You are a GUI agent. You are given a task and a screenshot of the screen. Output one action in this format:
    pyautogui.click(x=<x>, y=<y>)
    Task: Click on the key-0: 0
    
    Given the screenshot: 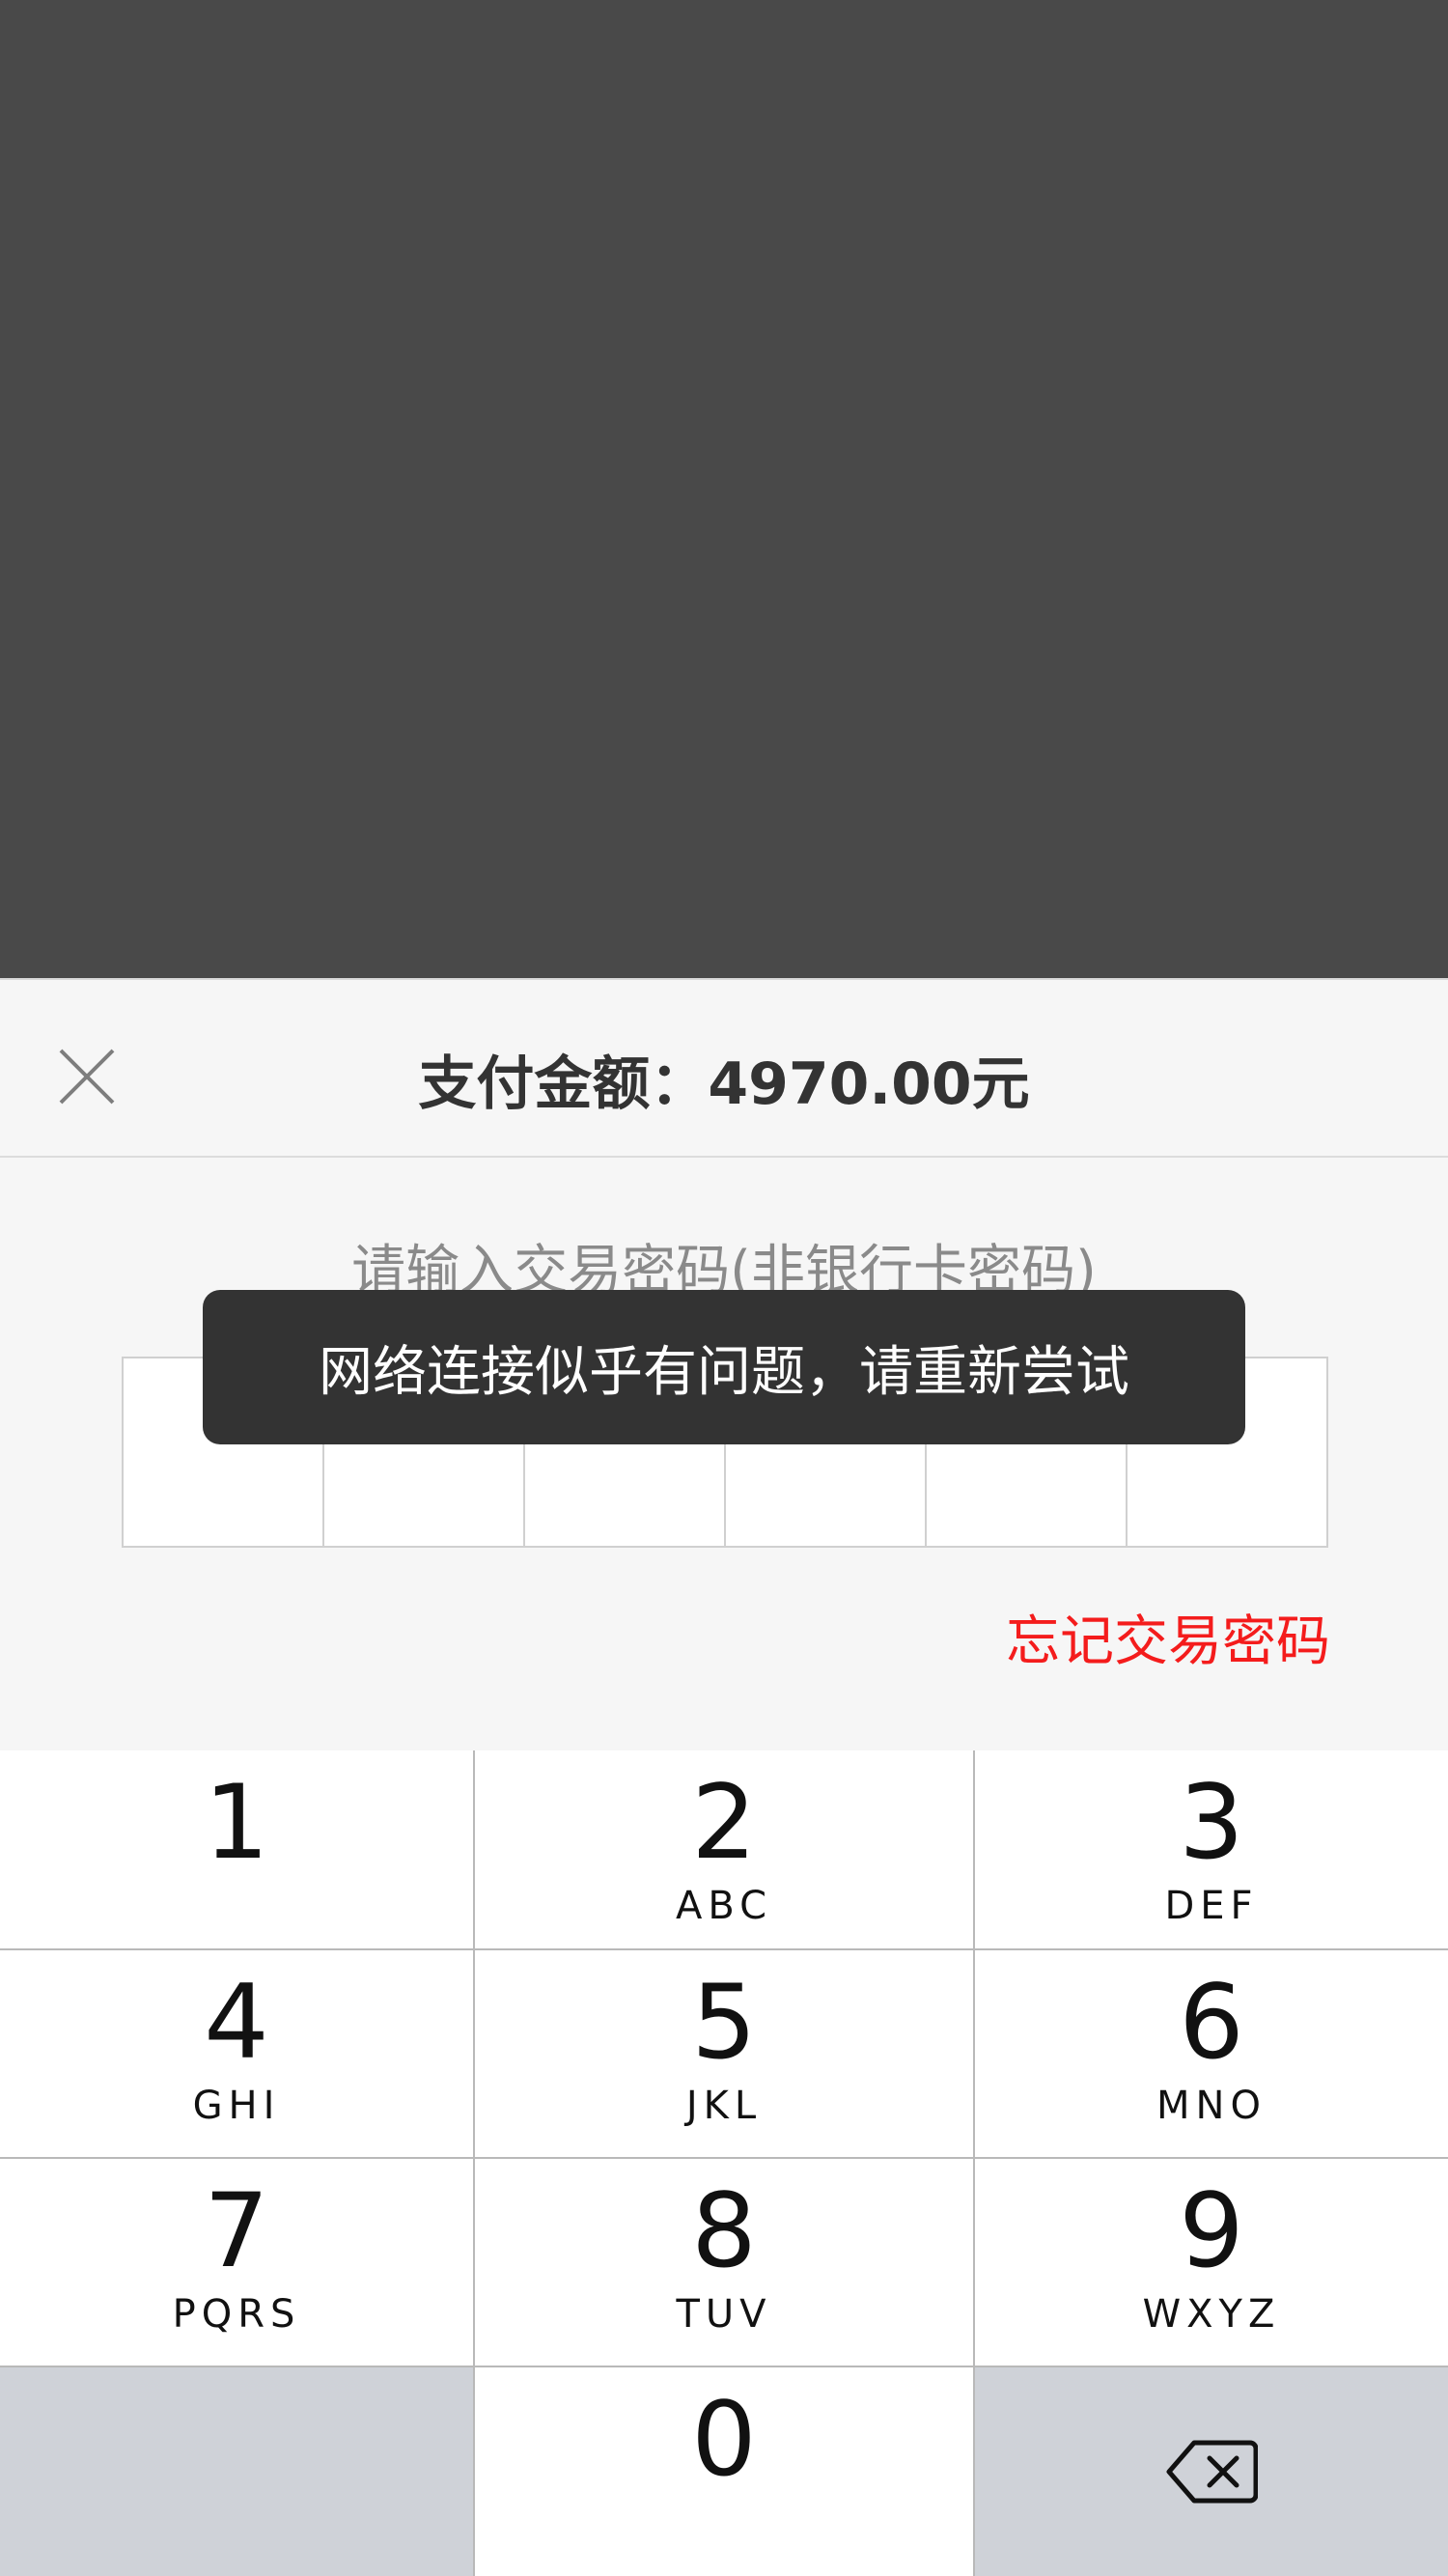 What is the action you would take?
    pyautogui.click(x=724, y=2472)
    